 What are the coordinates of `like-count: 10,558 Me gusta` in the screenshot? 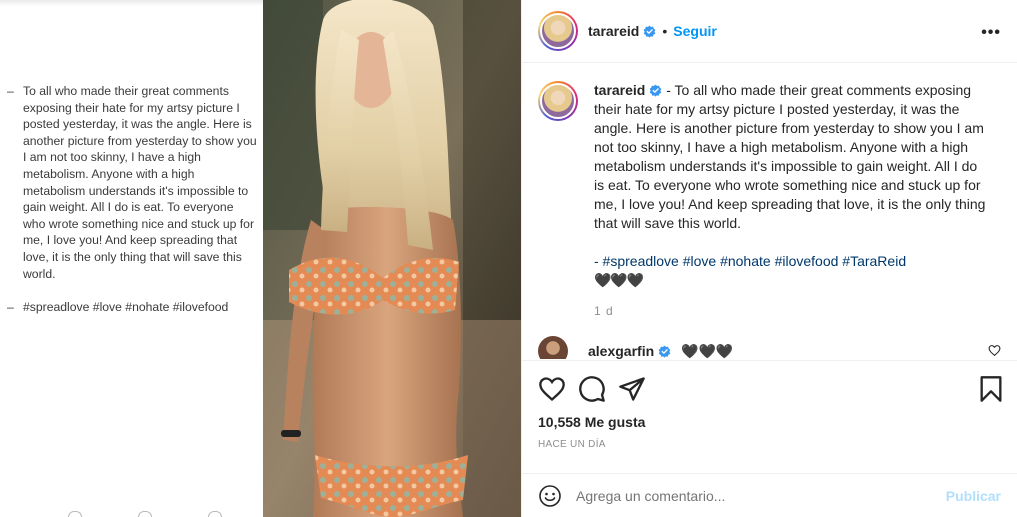 It's located at (769, 417).